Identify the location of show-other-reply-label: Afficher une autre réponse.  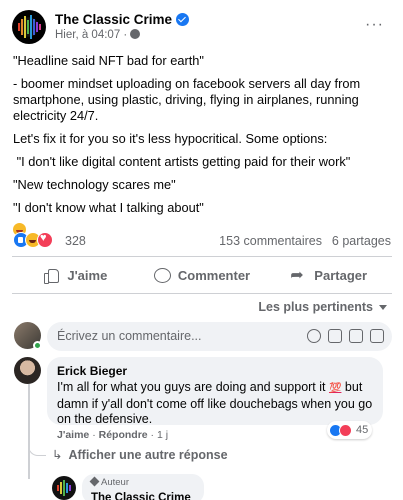
(148, 455).